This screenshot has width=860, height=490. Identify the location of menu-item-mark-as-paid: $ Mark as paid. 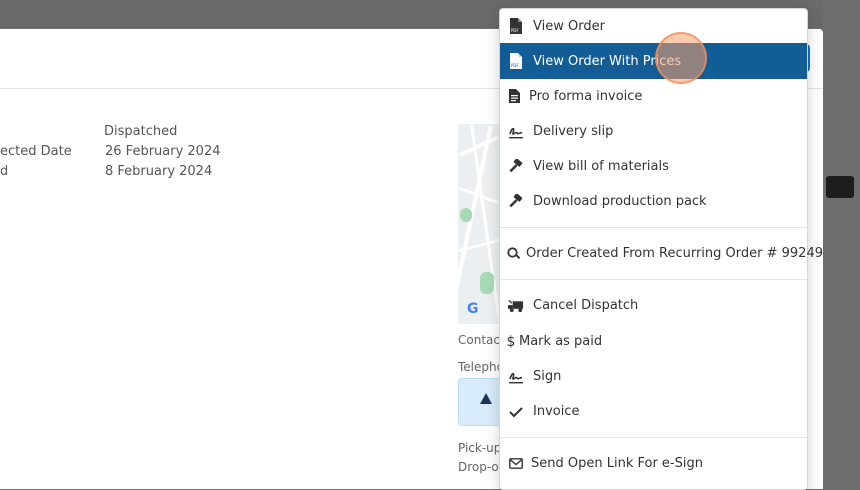
(653, 341).